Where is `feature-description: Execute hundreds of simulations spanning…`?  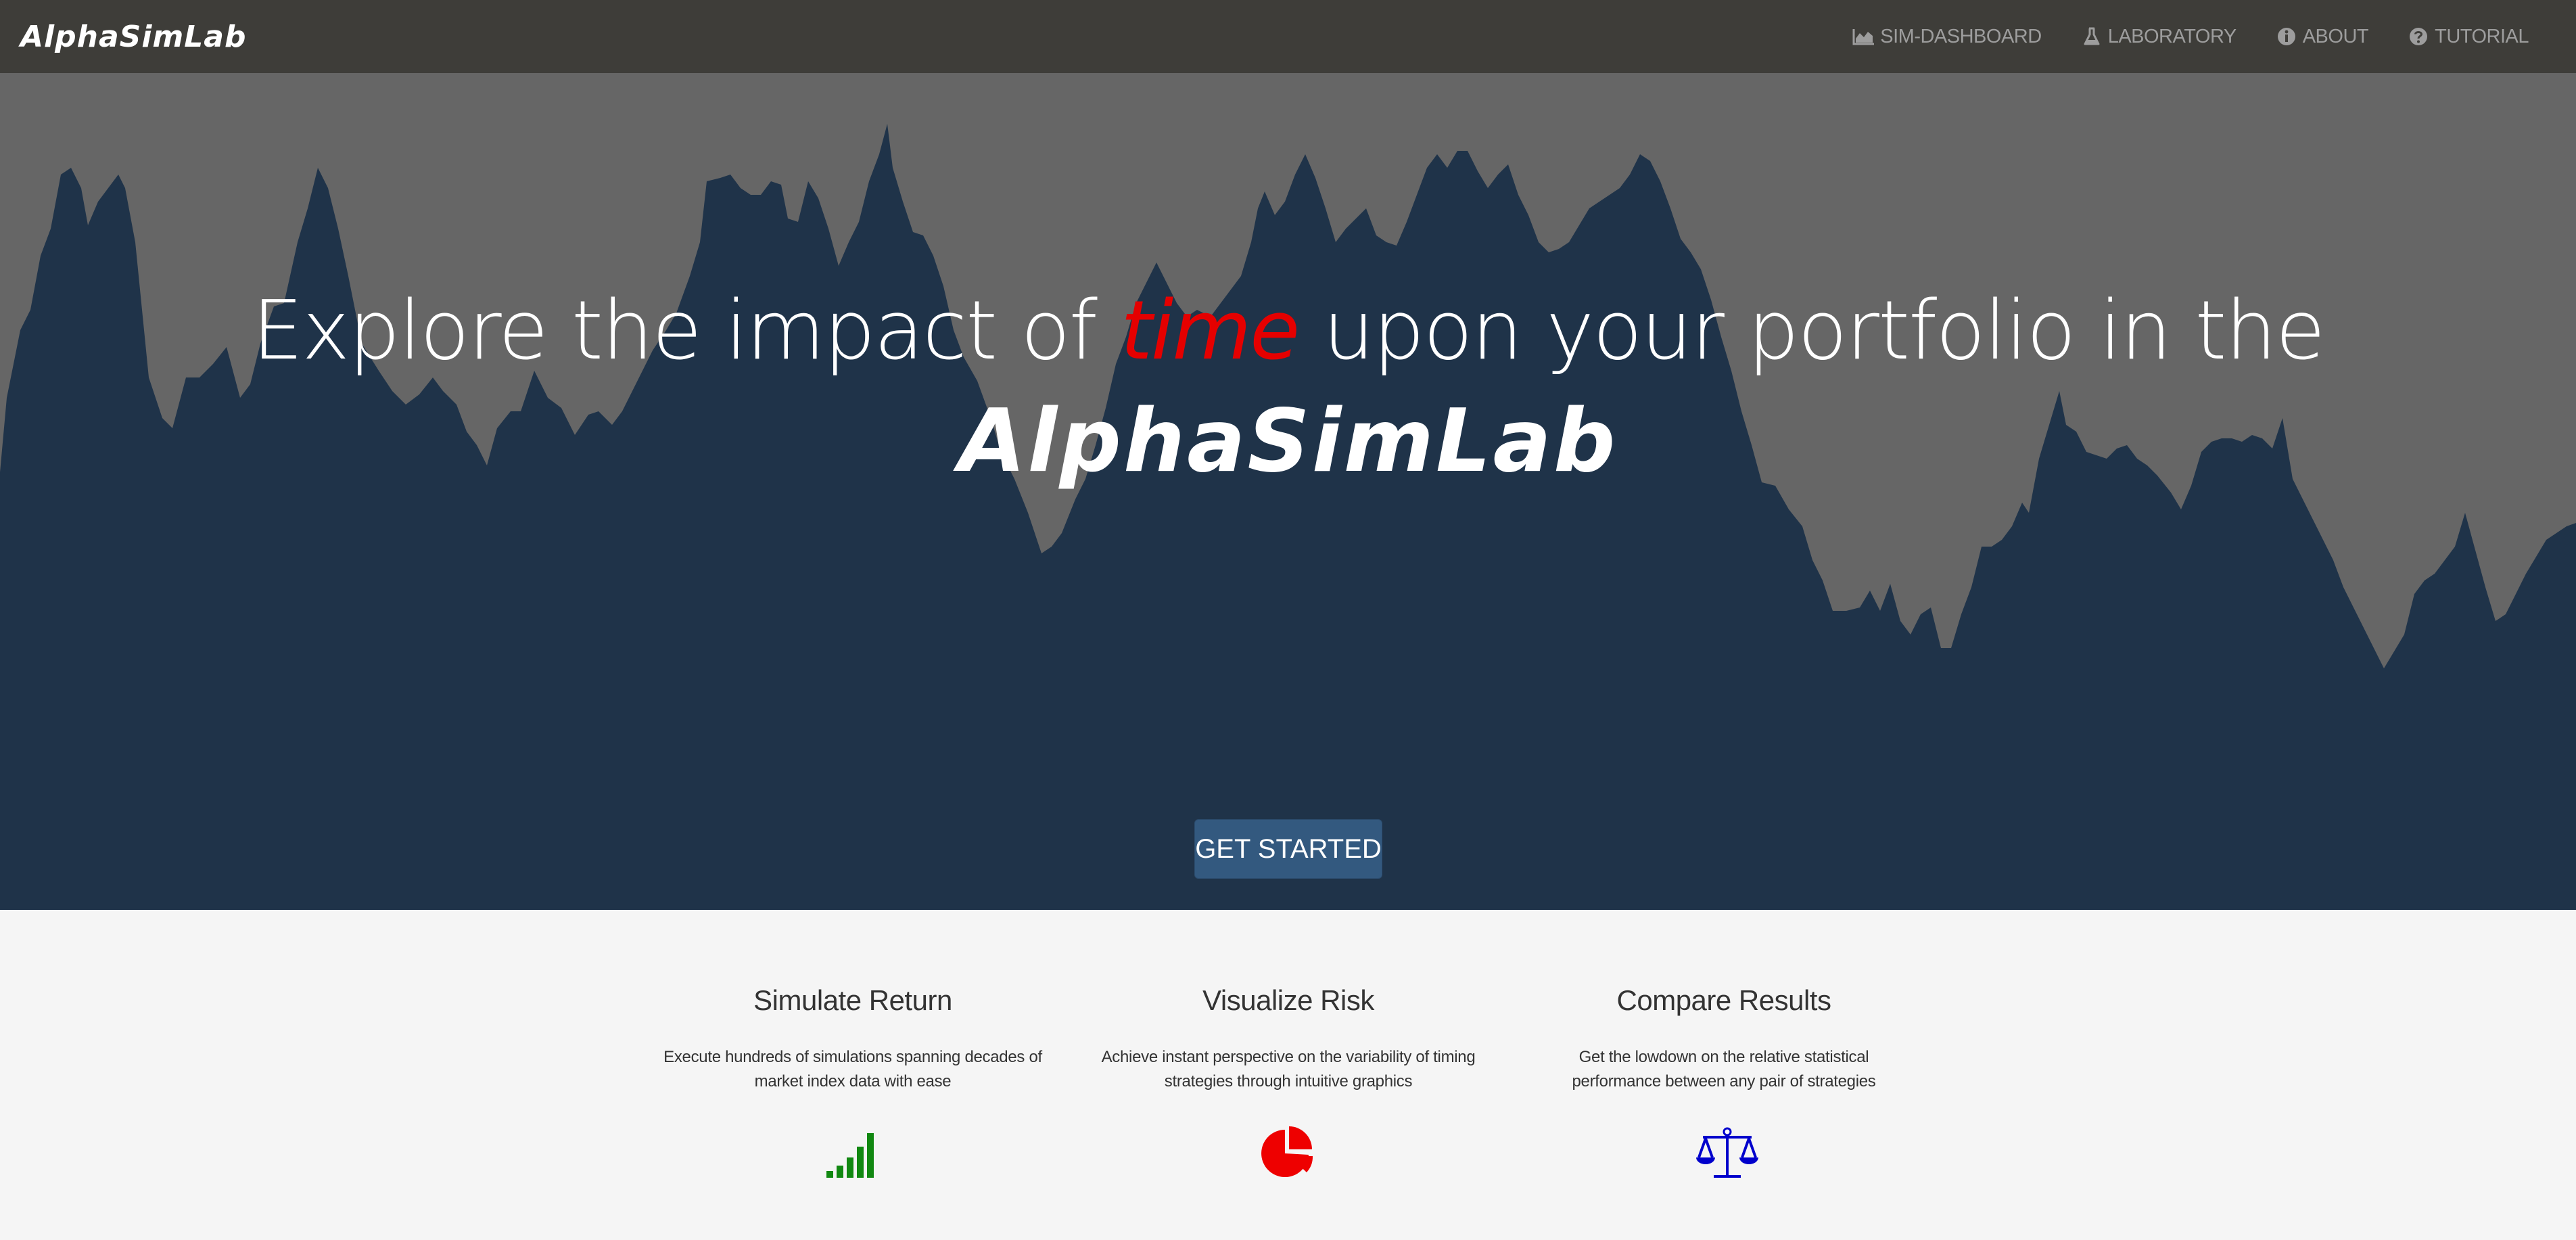 feature-description: Execute hundreds of simulations spanning… is located at coordinates (852, 1069).